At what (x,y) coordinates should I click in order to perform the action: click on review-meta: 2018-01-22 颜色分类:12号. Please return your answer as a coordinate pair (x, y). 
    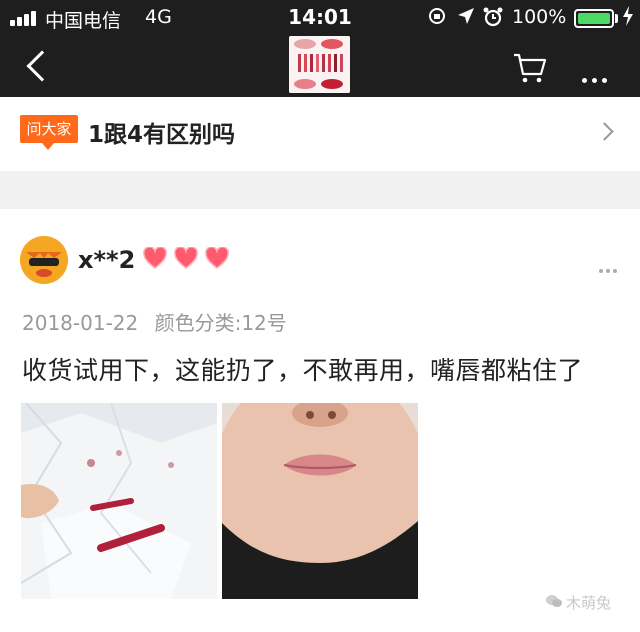
    Looking at the image, I should click on (154, 321).